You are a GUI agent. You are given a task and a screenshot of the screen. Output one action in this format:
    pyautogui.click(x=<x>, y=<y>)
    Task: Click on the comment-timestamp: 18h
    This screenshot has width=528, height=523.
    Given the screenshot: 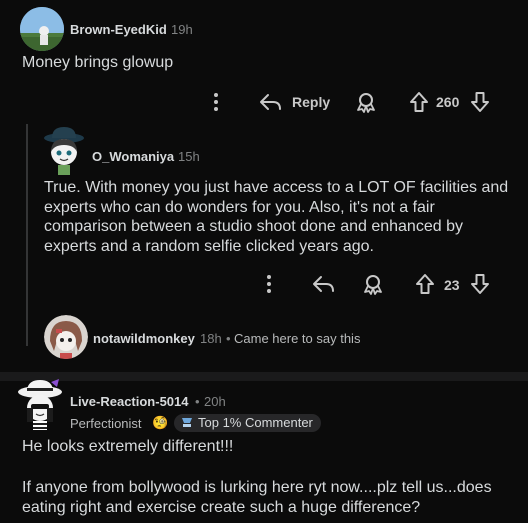 What is the action you would take?
    pyautogui.click(x=211, y=338)
    